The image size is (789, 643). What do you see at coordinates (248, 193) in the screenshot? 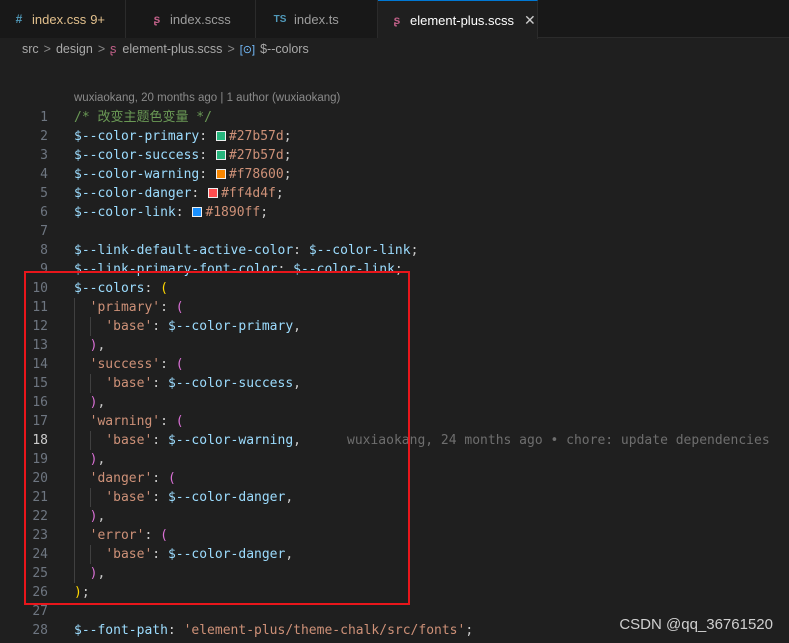
I see `code-token: #ff4d4f` at bounding box center [248, 193].